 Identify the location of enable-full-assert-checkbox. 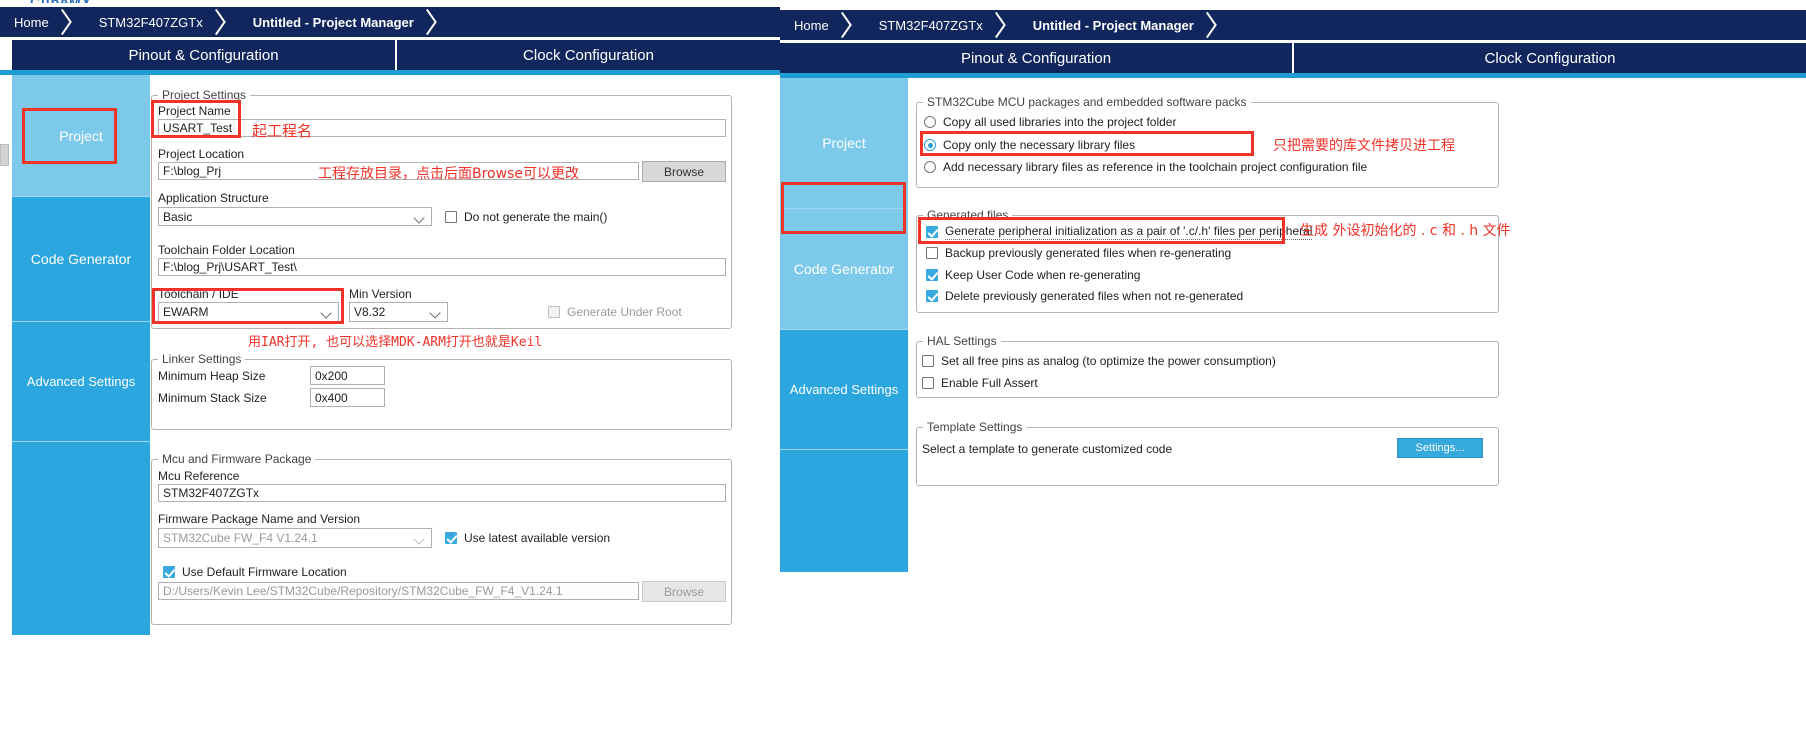
(928, 383).